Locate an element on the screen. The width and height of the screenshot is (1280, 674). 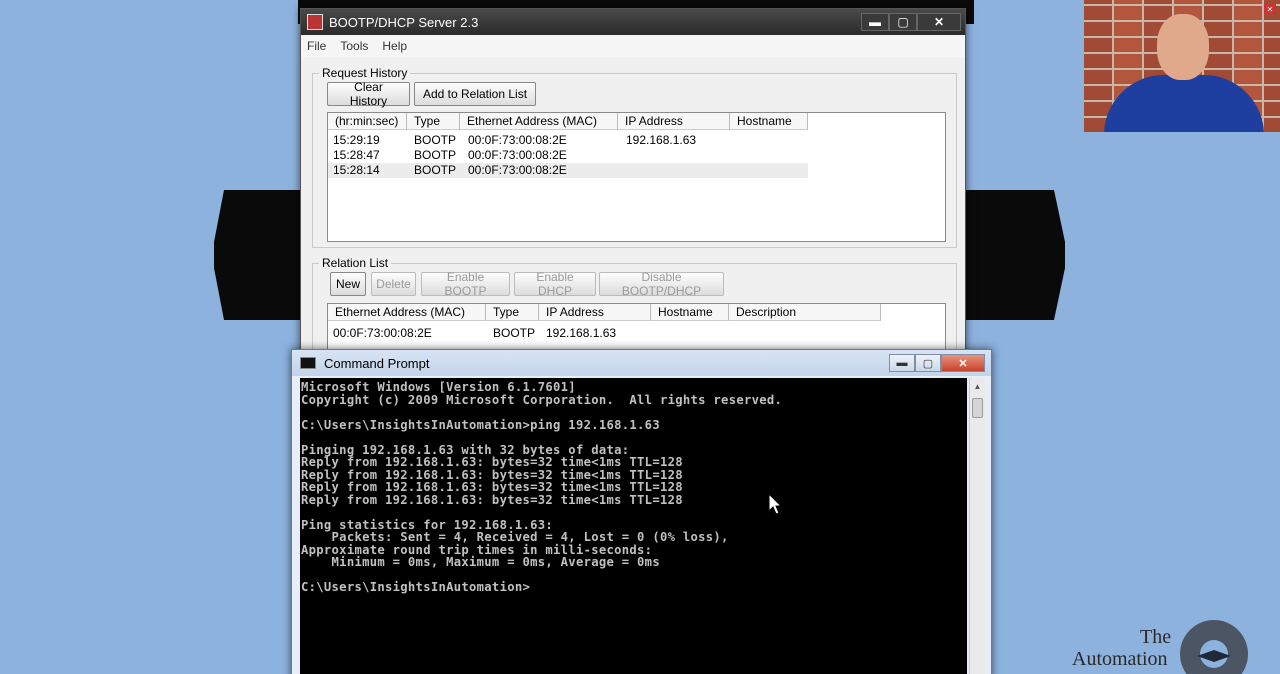
maximize-button: ▢ is located at coordinates (903, 22).